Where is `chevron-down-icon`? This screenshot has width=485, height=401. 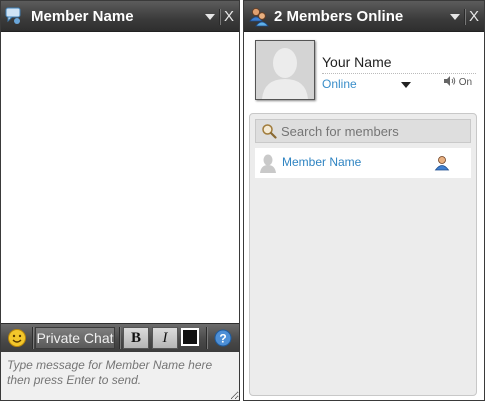
chevron-down-icon is located at coordinates (406, 85).